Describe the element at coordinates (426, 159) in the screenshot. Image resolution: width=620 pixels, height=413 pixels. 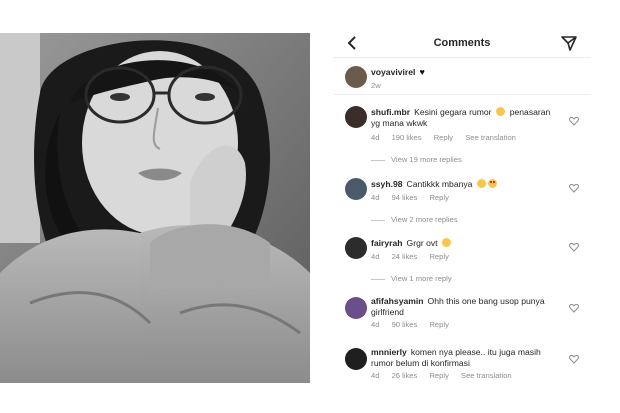
I see `view-replies-label: View 19 more replies` at that location.